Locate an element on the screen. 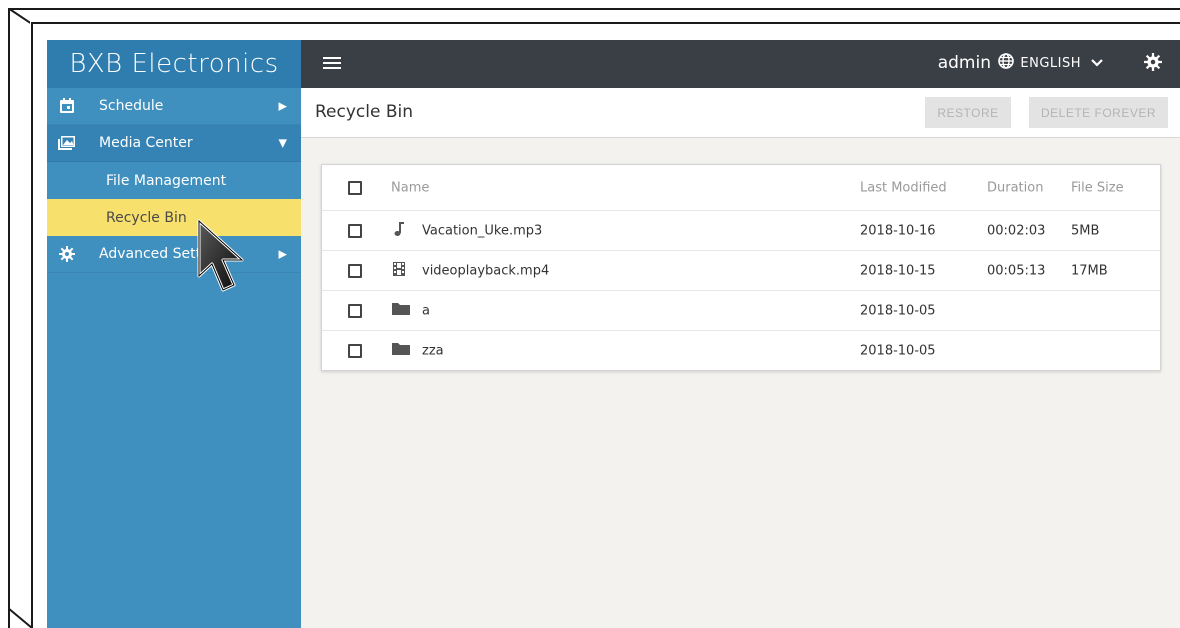 The width and height of the screenshot is (1180, 628). calendar-icon is located at coordinates (67, 106).